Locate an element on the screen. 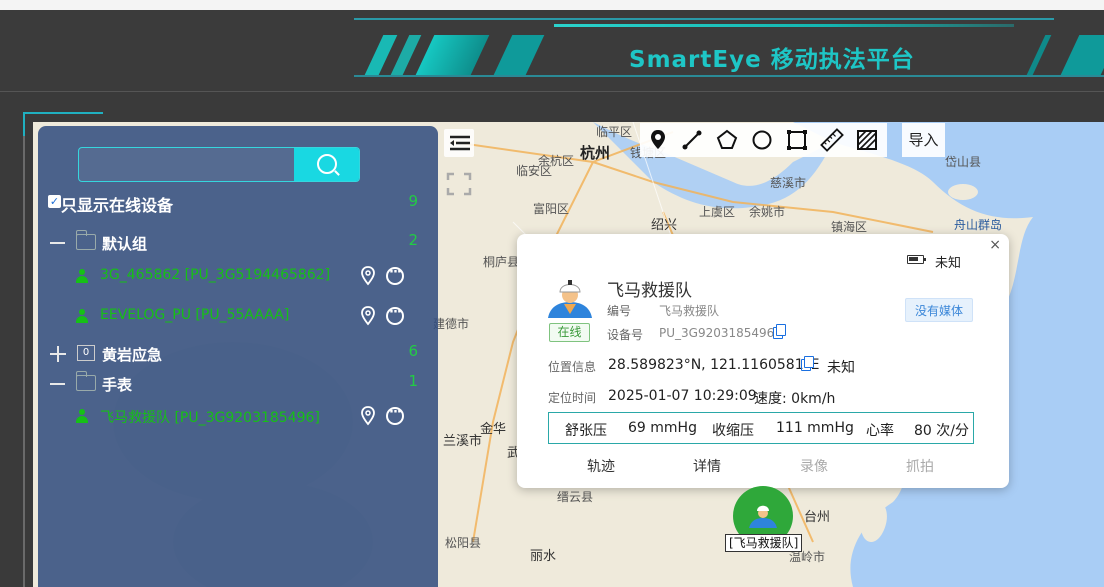  location-label: 位置信息 is located at coordinates (572, 367).